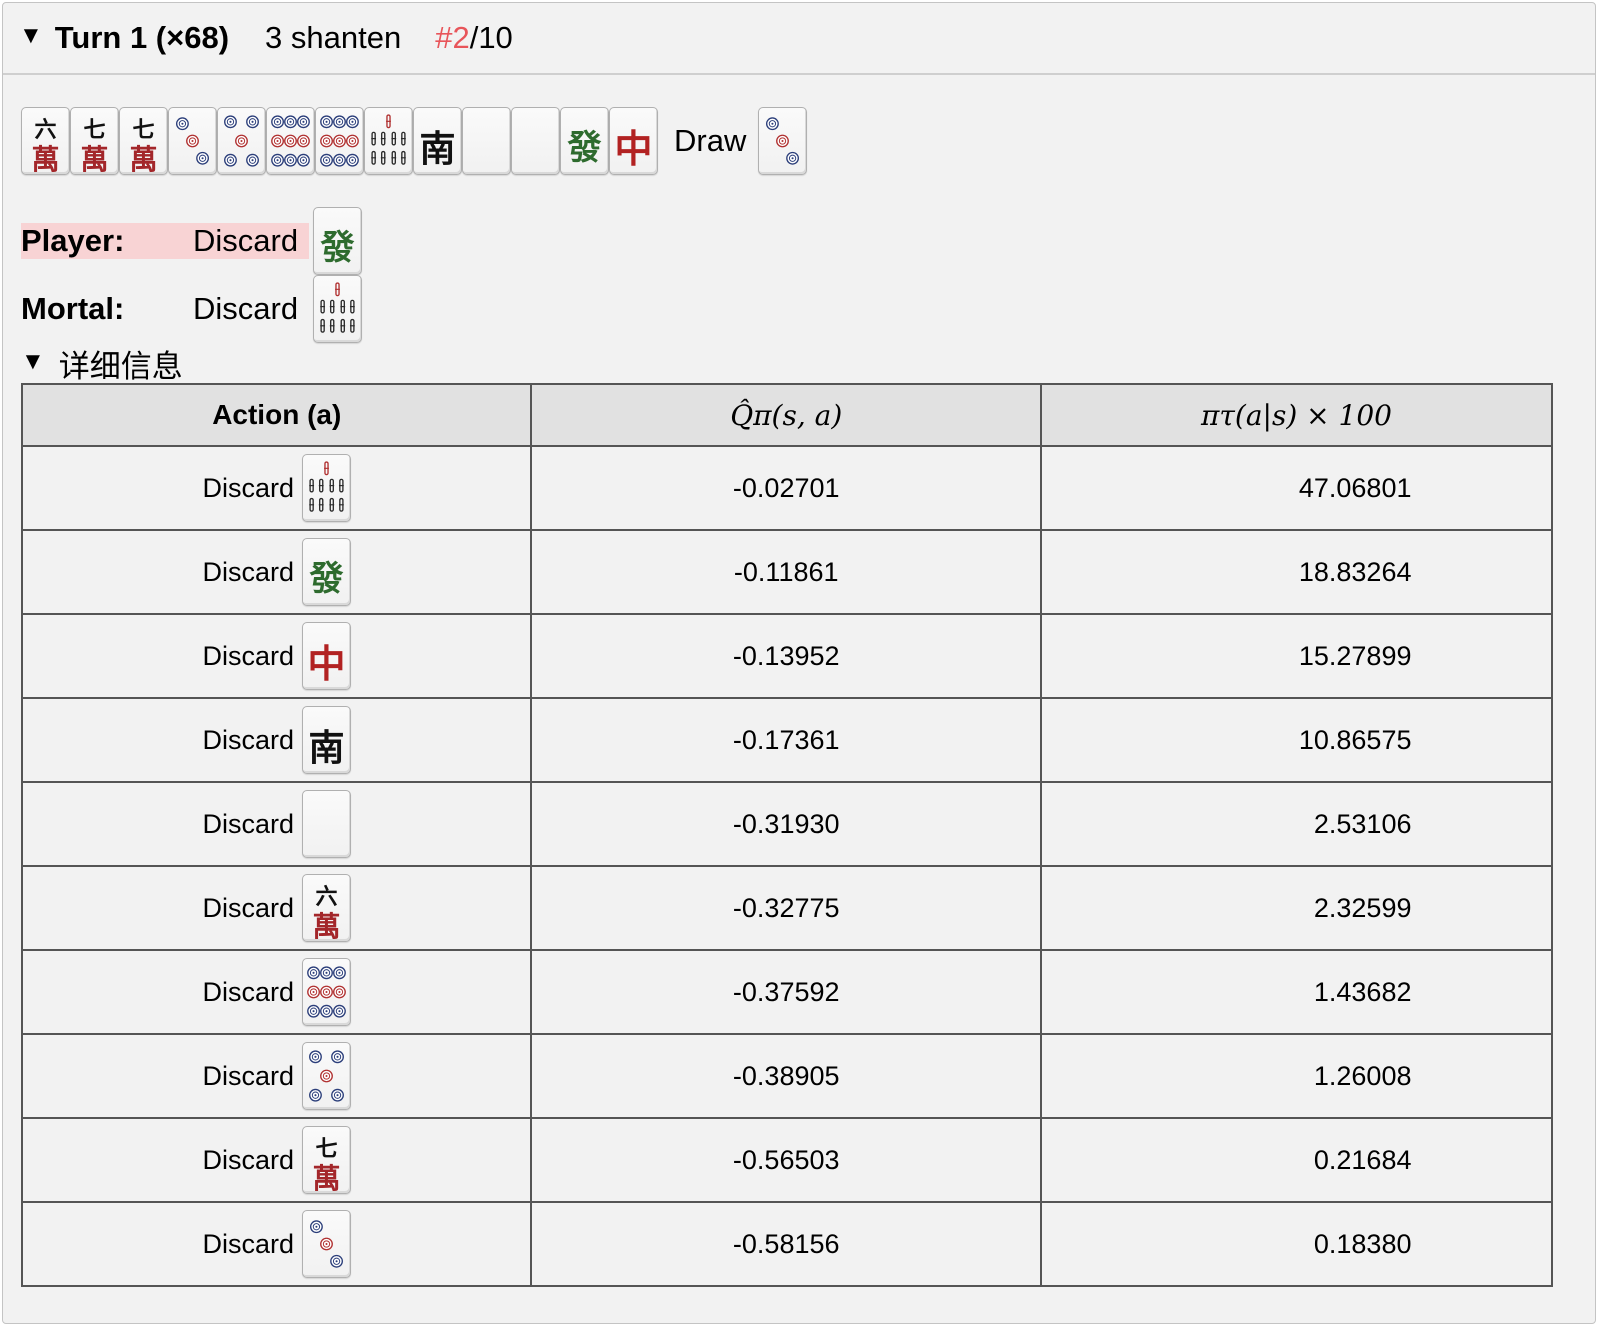 The width and height of the screenshot is (1600, 1326). What do you see at coordinates (710, 140) in the screenshot?
I see `draw-label: Draw` at bounding box center [710, 140].